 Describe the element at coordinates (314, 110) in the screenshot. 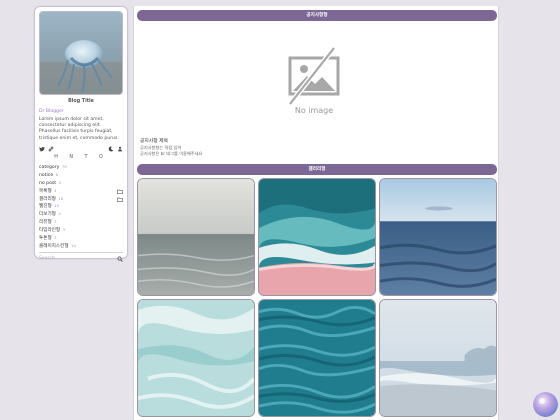

I see `no-image-text: No image` at that location.